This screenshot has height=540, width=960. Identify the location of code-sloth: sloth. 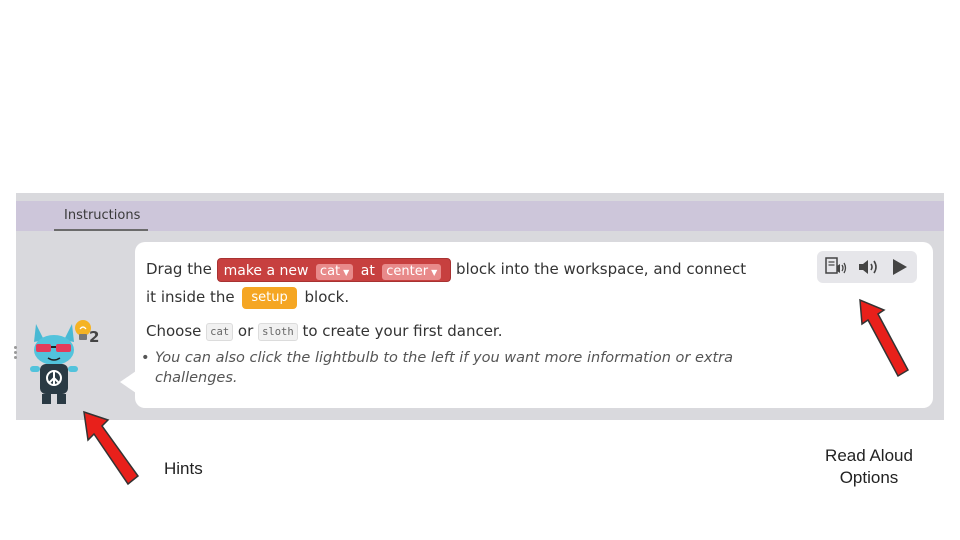
(278, 331).